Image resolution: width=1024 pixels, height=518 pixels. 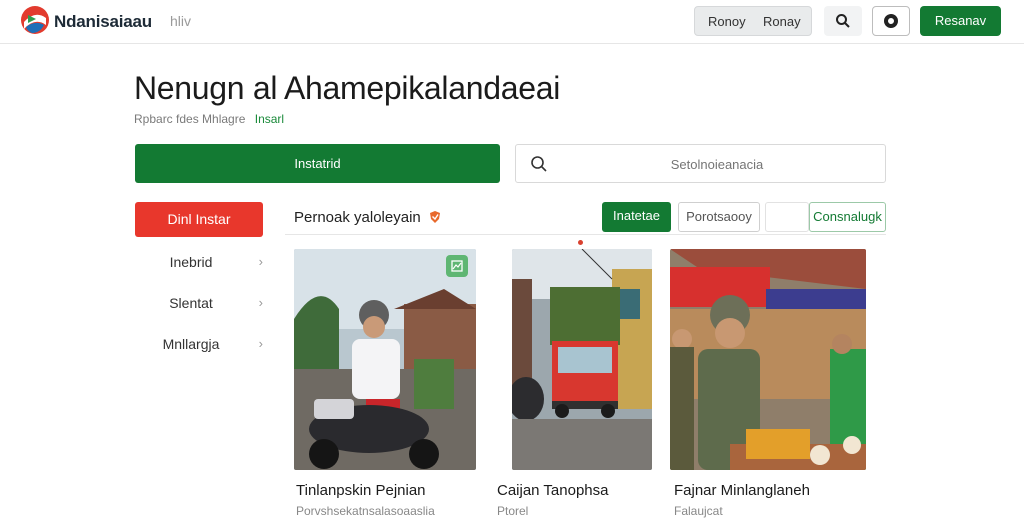 I want to click on filter-button-tertiary: Consnalugk, so click(x=847, y=217).